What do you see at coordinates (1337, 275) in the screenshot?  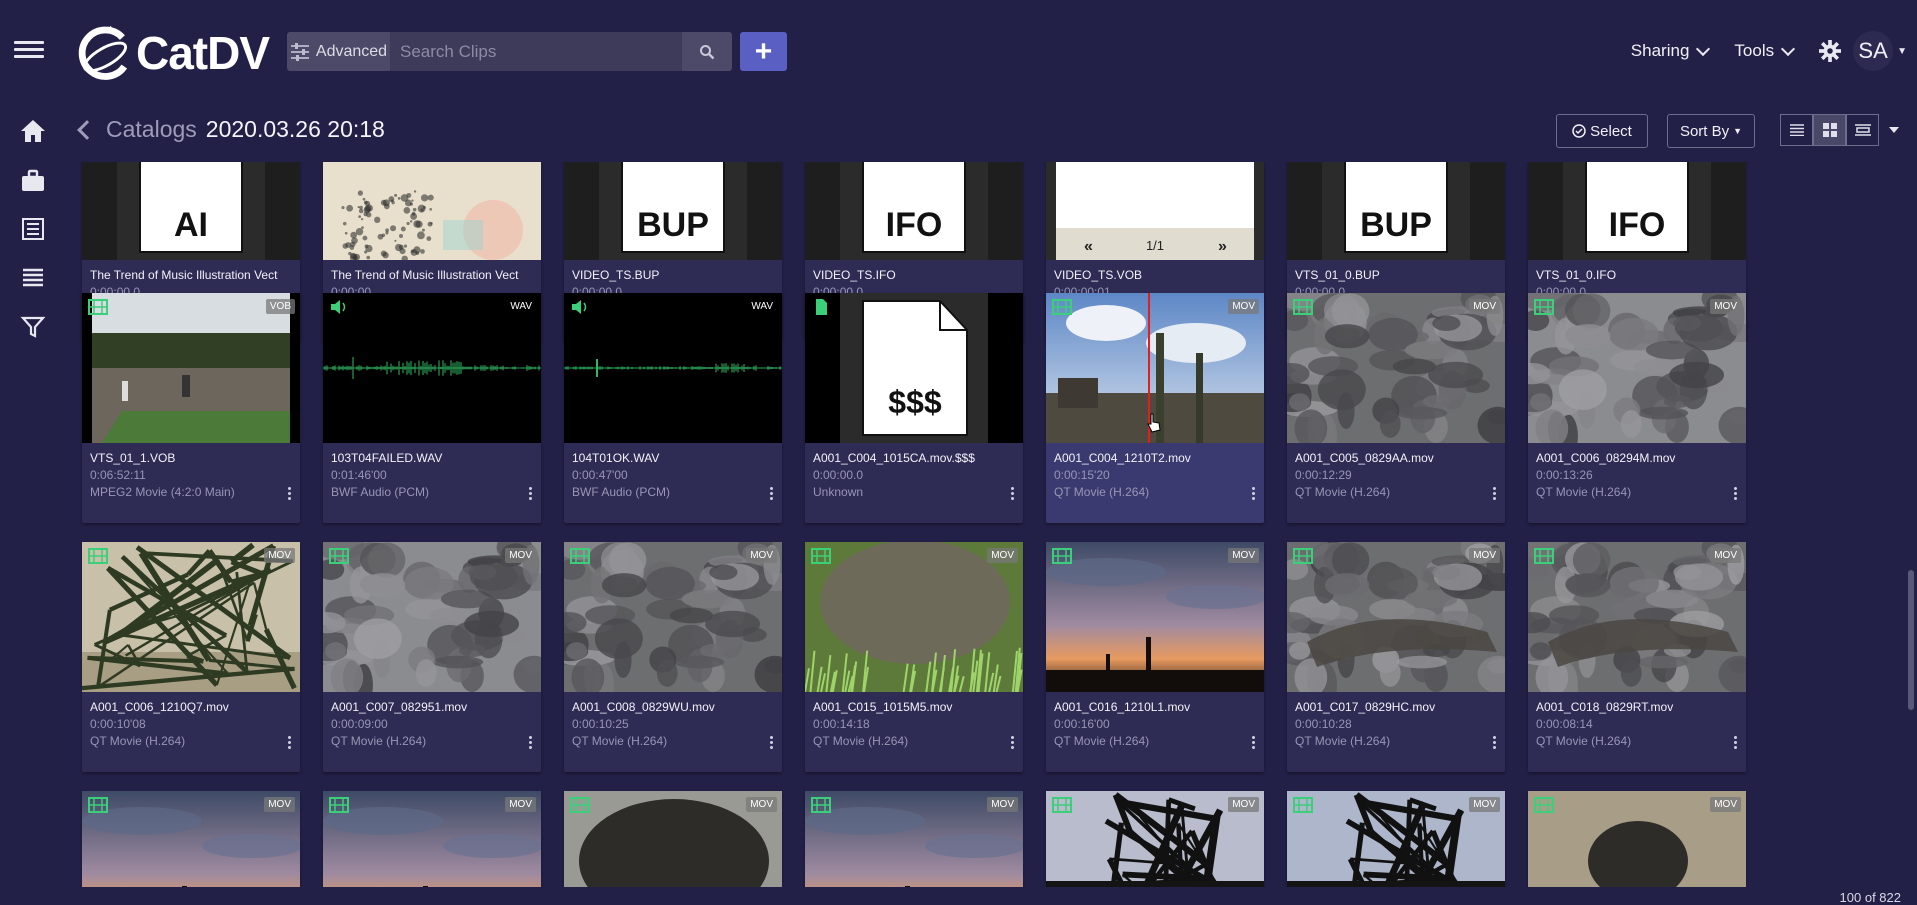 I see `clip-name: VTS_01_0.BUP` at bounding box center [1337, 275].